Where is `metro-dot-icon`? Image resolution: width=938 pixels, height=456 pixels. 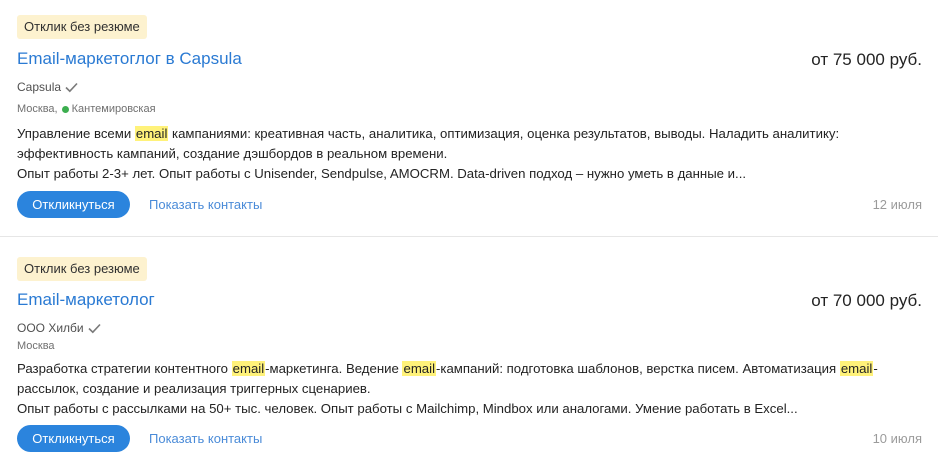
metro-dot-icon is located at coordinates (65, 109).